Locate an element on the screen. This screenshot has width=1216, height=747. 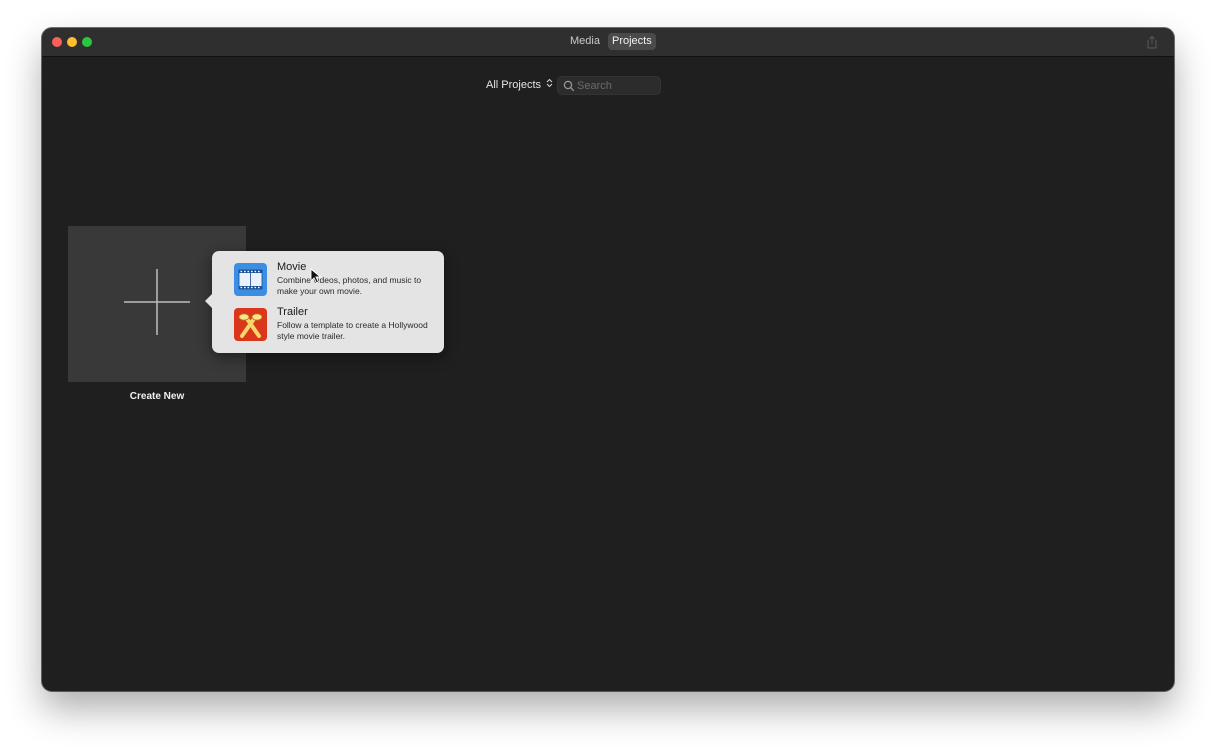
filter-label: All Projects is located at coordinates (514, 85).